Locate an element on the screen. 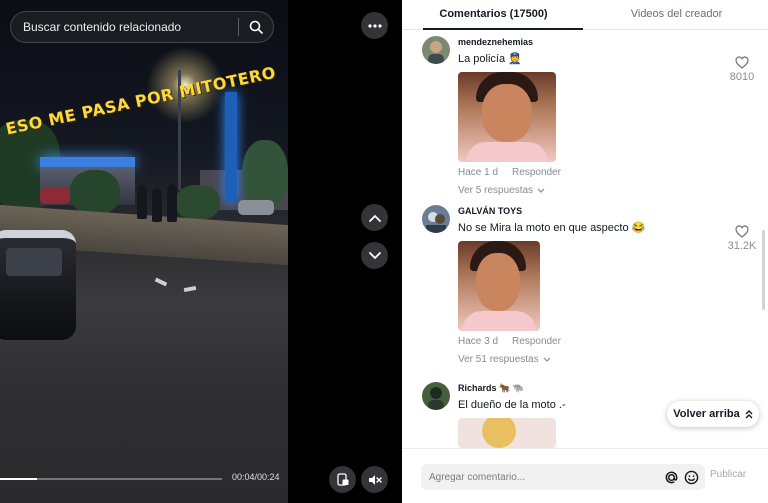  comment-text: La policía 👮 is located at coordinates (490, 59).